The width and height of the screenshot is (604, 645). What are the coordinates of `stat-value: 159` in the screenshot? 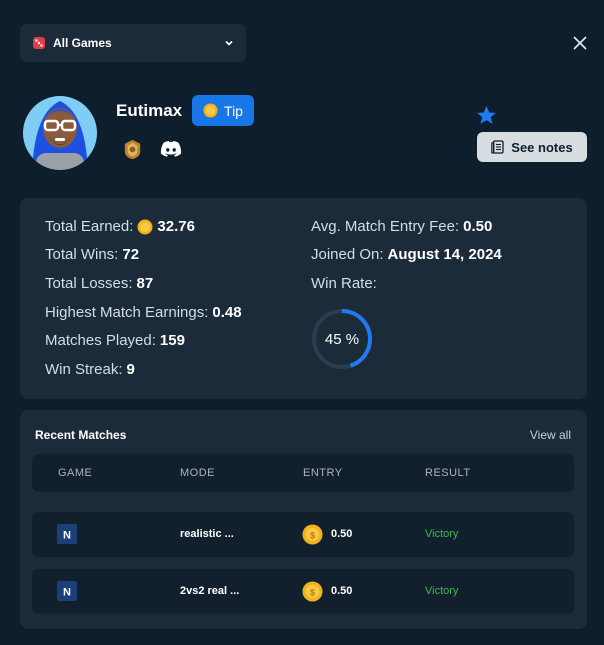 It's located at (172, 340).